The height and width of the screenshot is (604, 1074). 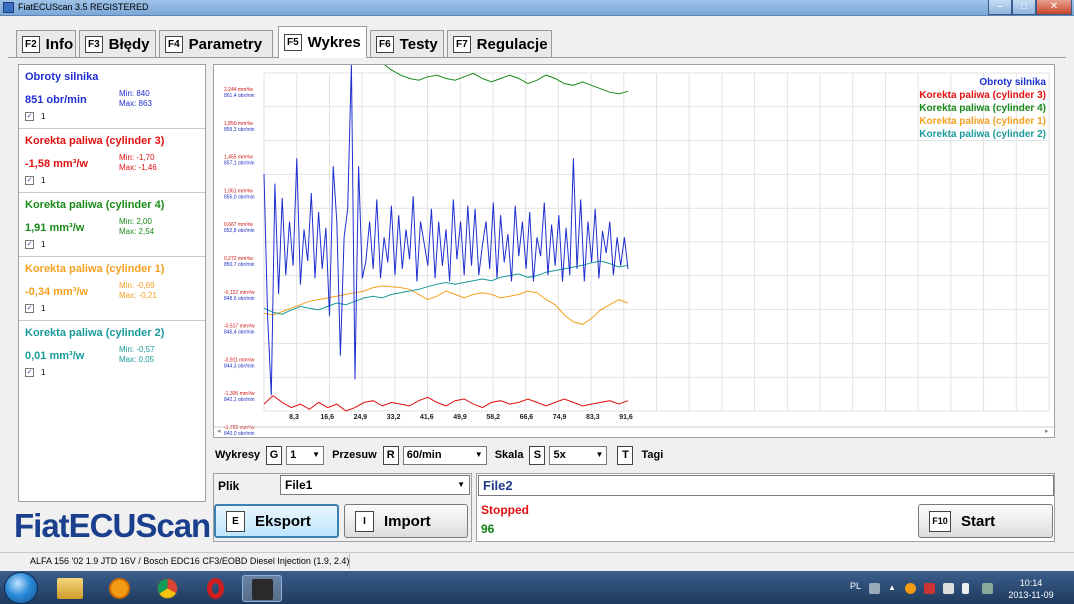 I want to click on y-tick-label-rpm: 842,1 obr/min, so click(x=239, y=400).